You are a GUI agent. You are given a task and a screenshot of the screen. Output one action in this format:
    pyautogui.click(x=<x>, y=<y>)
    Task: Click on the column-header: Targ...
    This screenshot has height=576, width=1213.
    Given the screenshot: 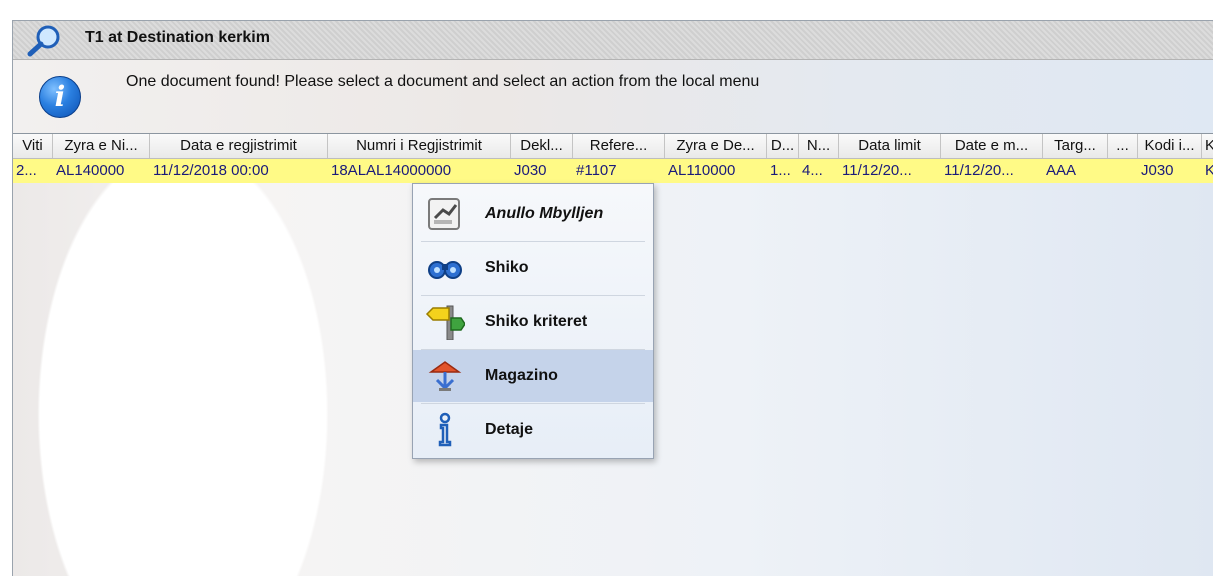 What is the action you would take?
    pyautogui.click(x=1075, y=146)
    